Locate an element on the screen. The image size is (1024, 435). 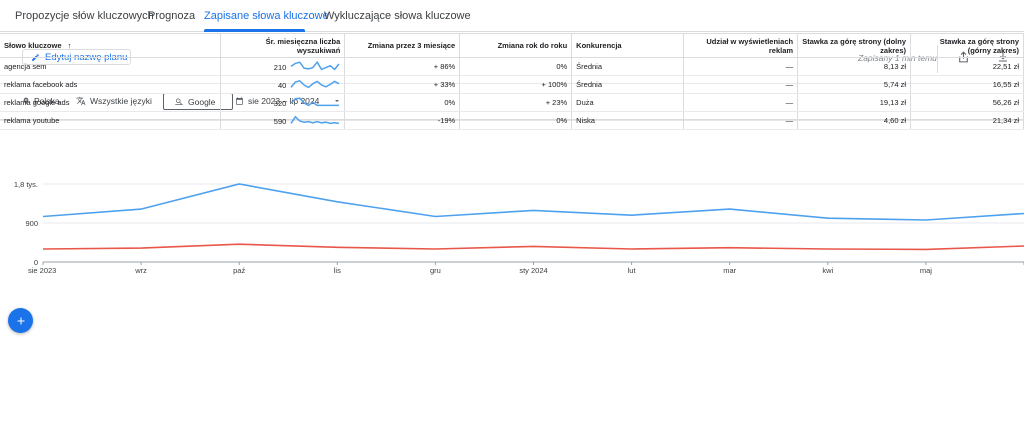
y-tick-label: 900 is located at coordinates (31, 223).